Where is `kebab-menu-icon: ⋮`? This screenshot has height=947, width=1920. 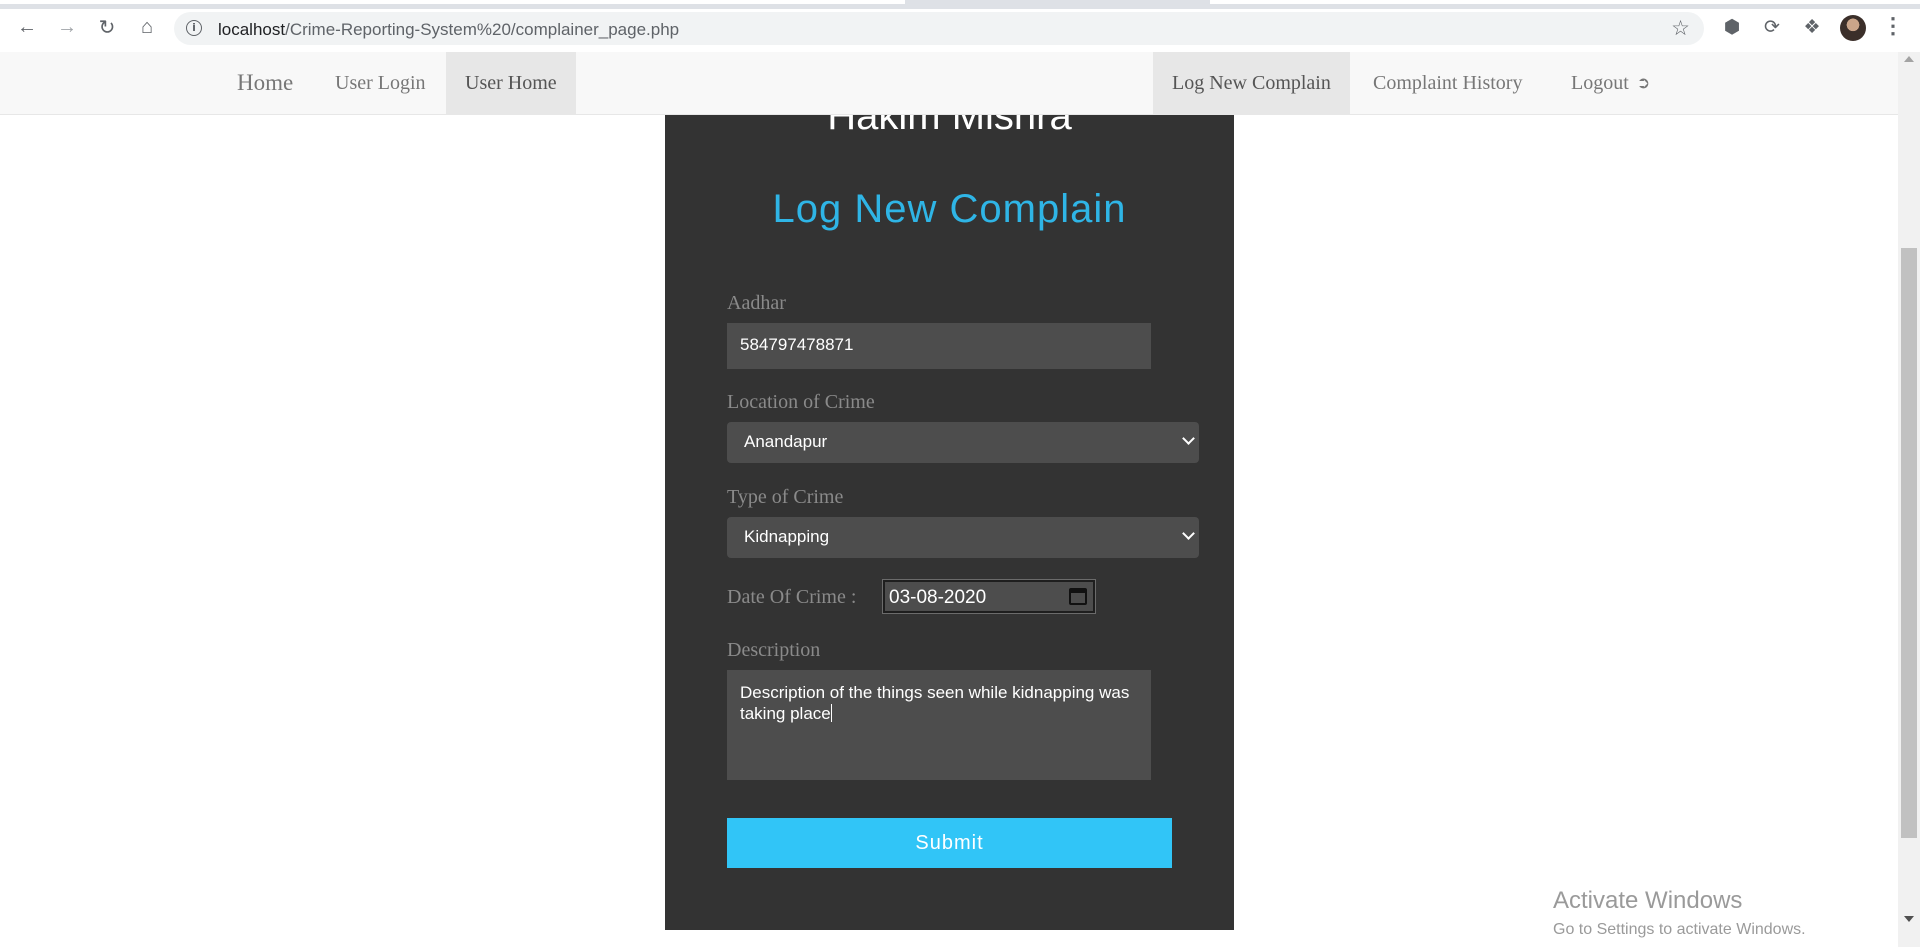 kebab-menu-icon: ⋮ is located at coordinates (1893, 26).